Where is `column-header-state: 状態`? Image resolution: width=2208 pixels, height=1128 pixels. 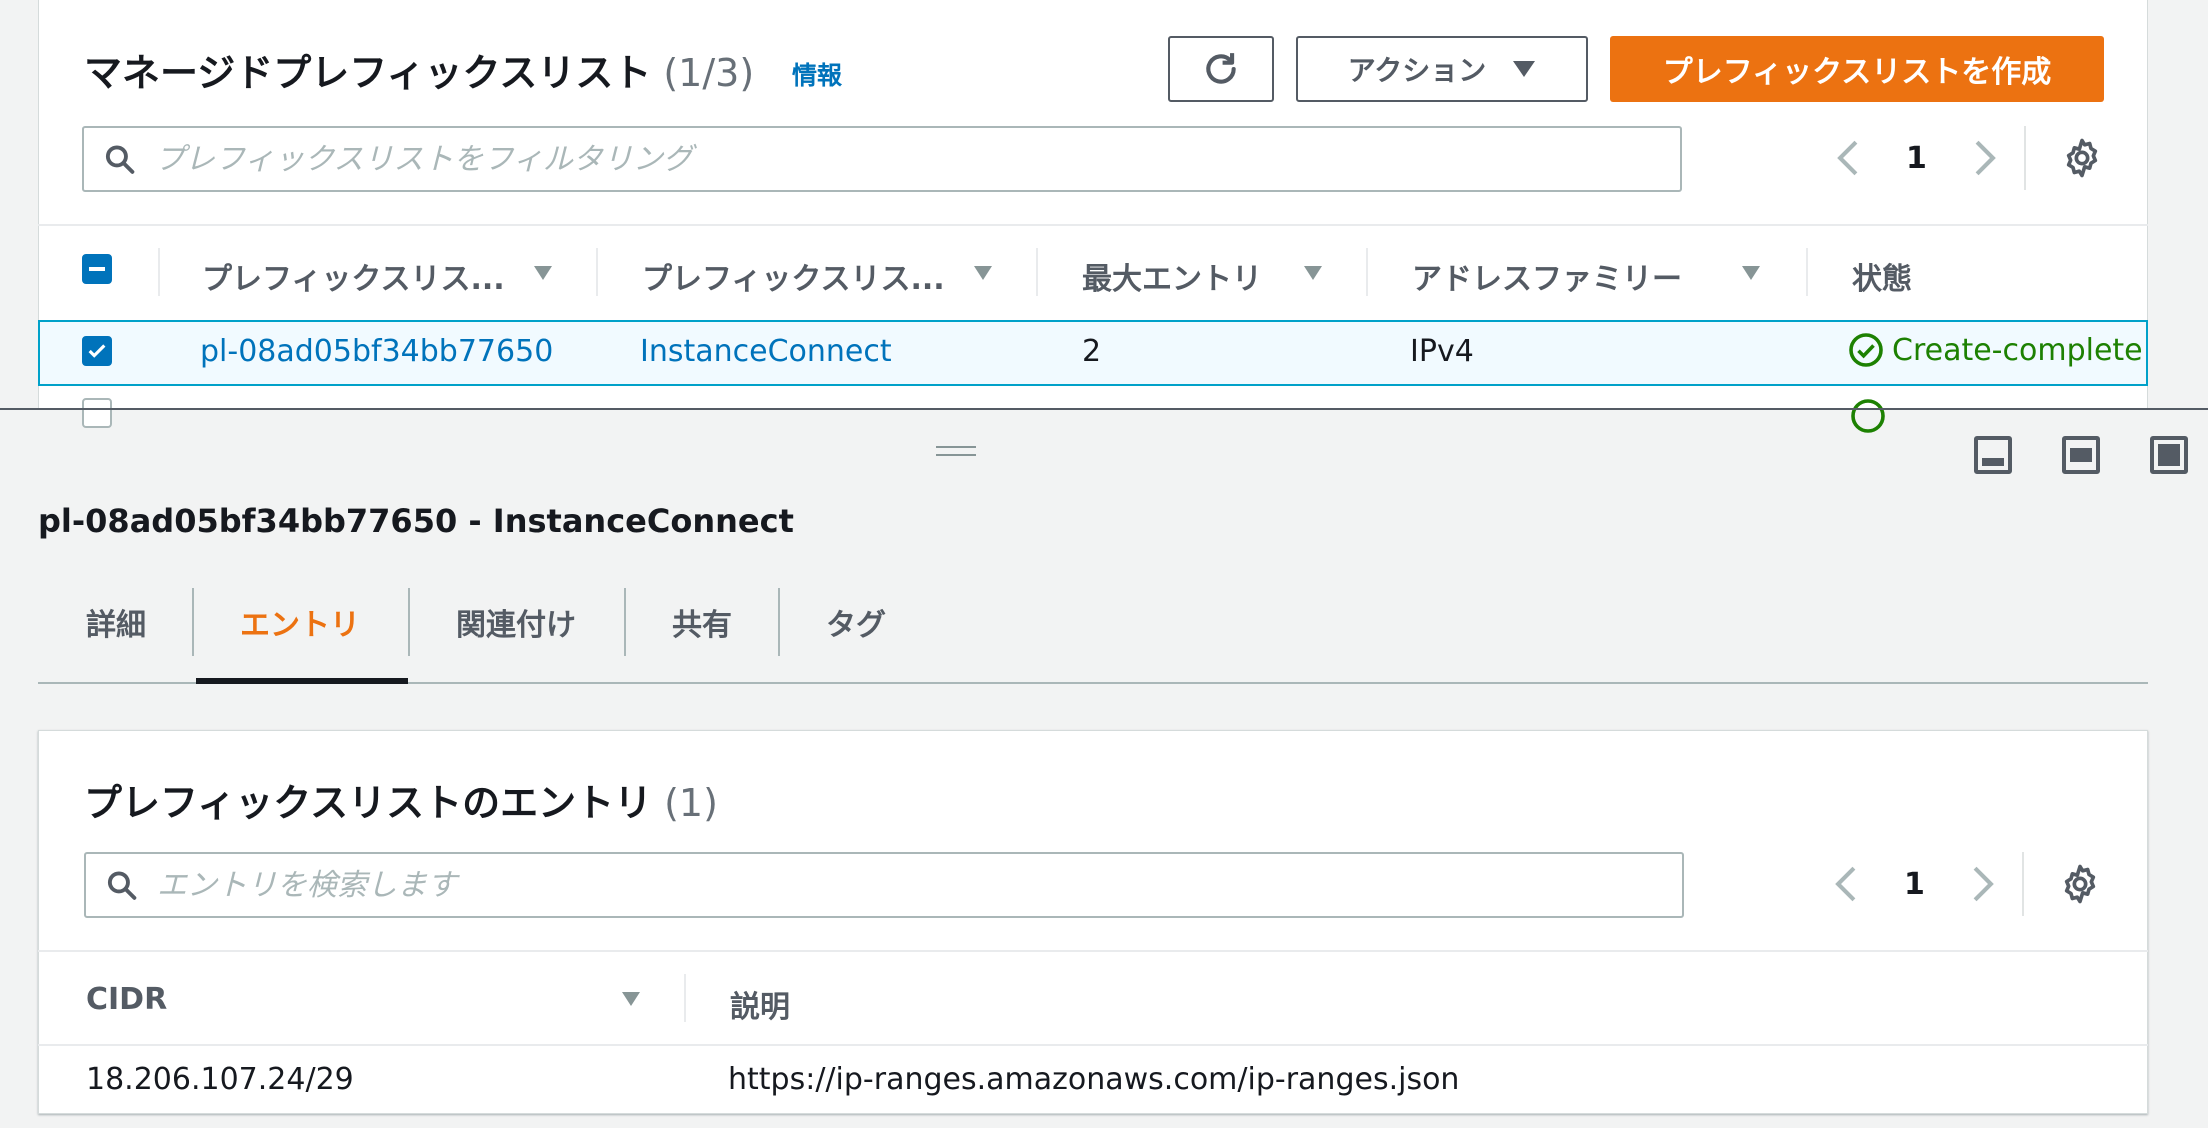 column-header-state: 状態 is located at coordinates (1882, 276).